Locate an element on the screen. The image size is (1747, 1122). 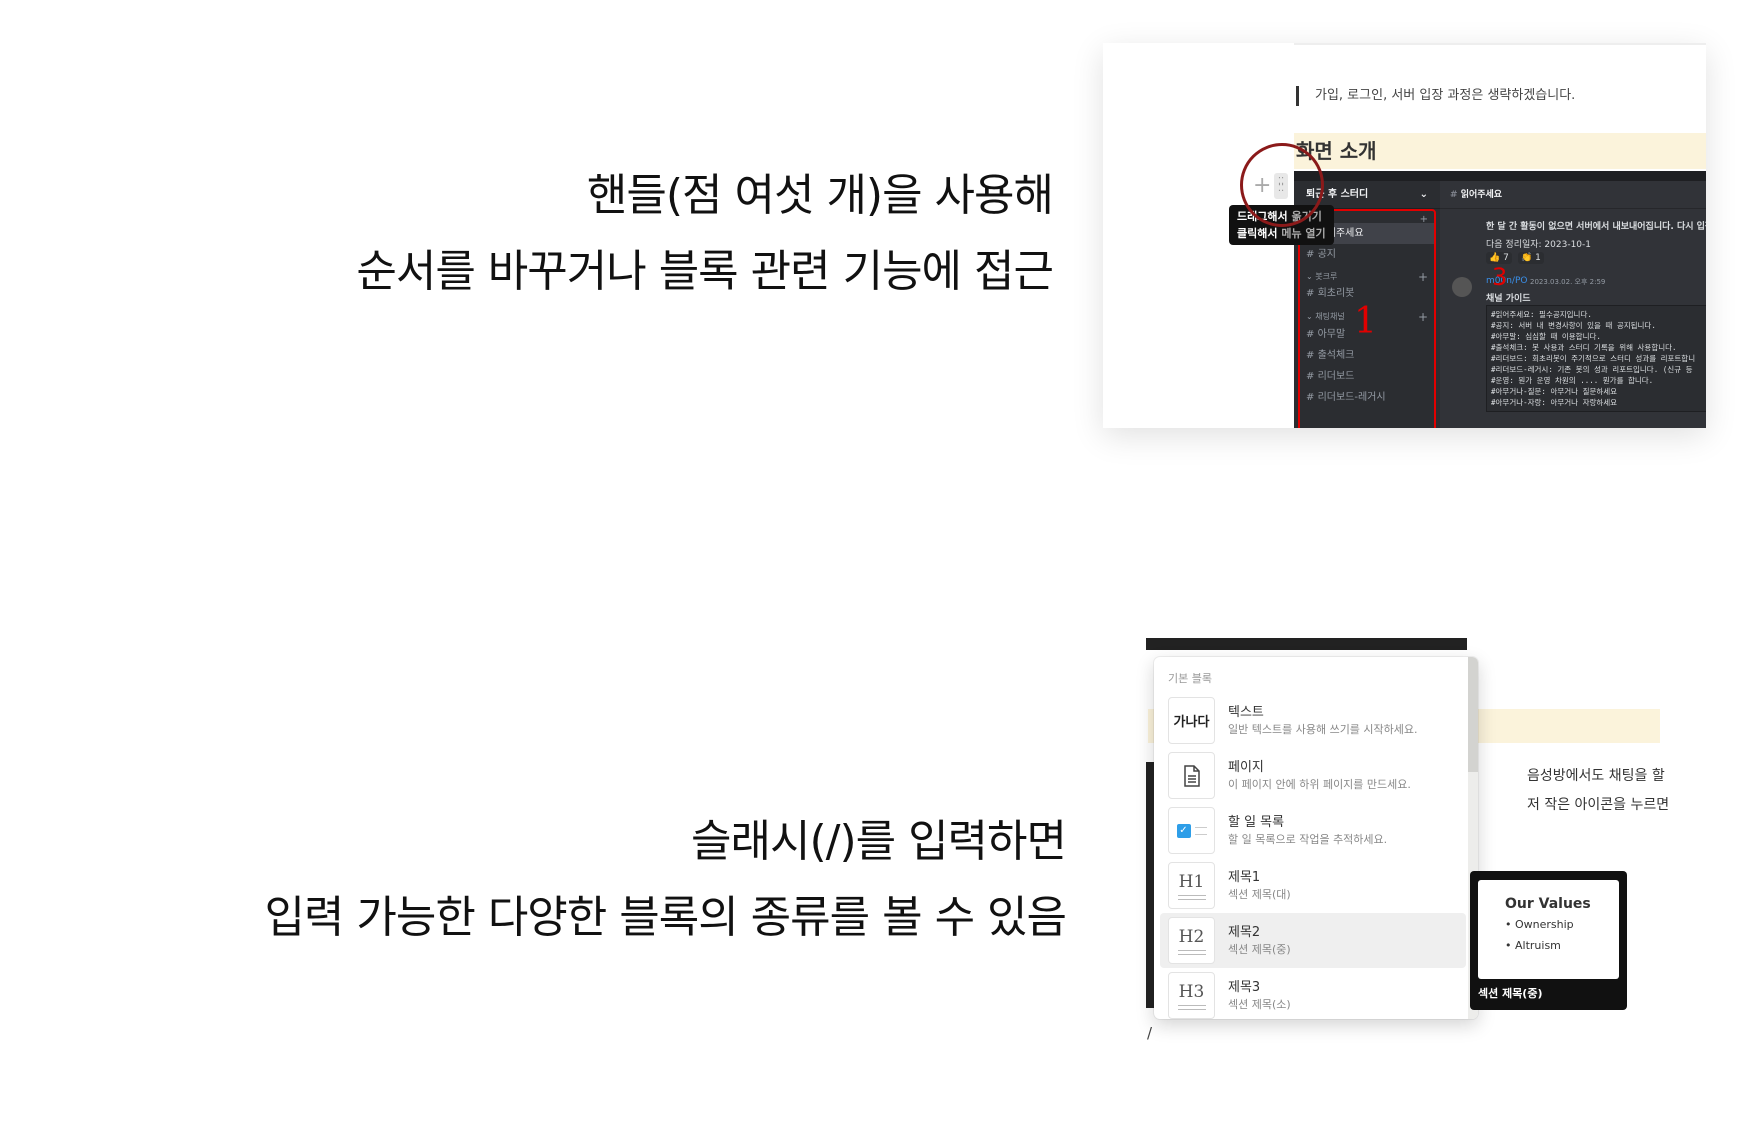
annotation-label: 3 is located at coordinates (1500, 277).